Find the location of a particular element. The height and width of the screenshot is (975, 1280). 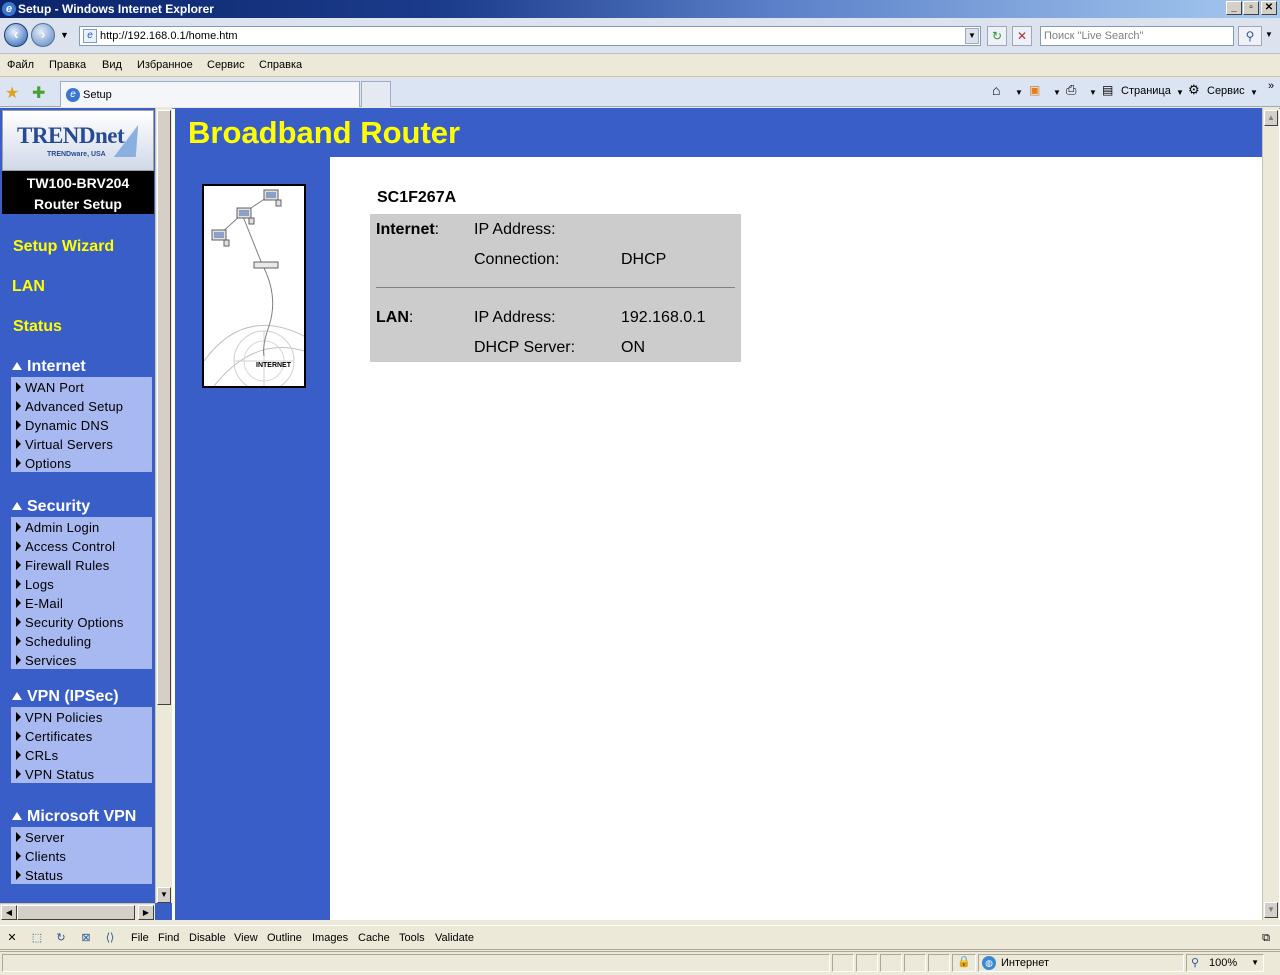

left-scroll-thumb is located at coordinates (164, 407).